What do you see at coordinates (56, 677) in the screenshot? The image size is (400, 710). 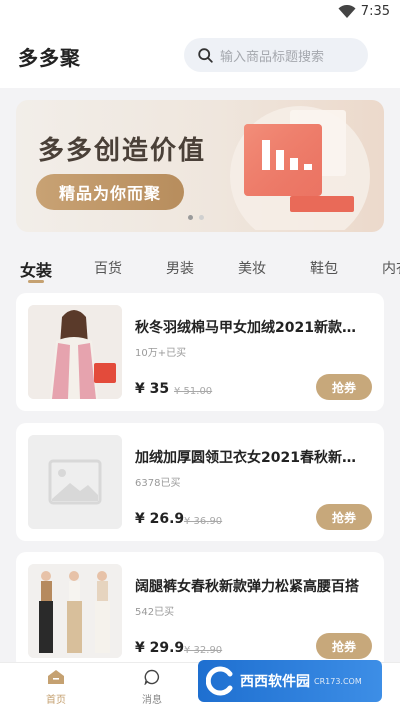 I see `home-icon` at bounding box center [56, 677].